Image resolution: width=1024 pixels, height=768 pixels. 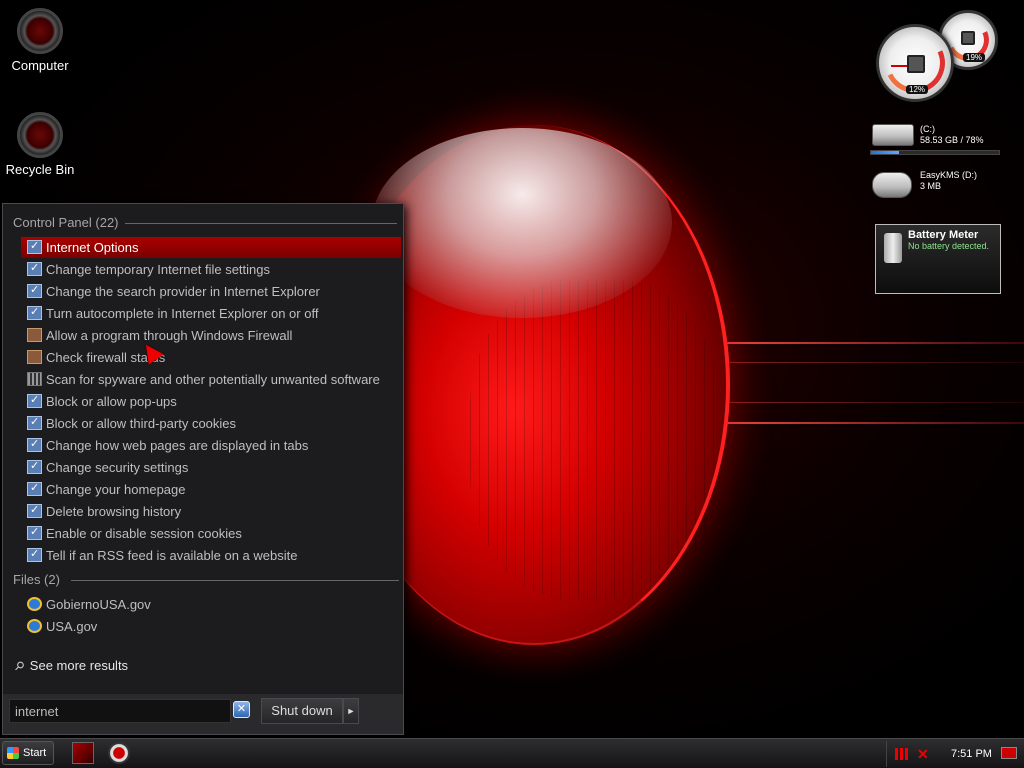 I want to click on cpu-gauge-gadget: 12%, so click(x=915, y=63).